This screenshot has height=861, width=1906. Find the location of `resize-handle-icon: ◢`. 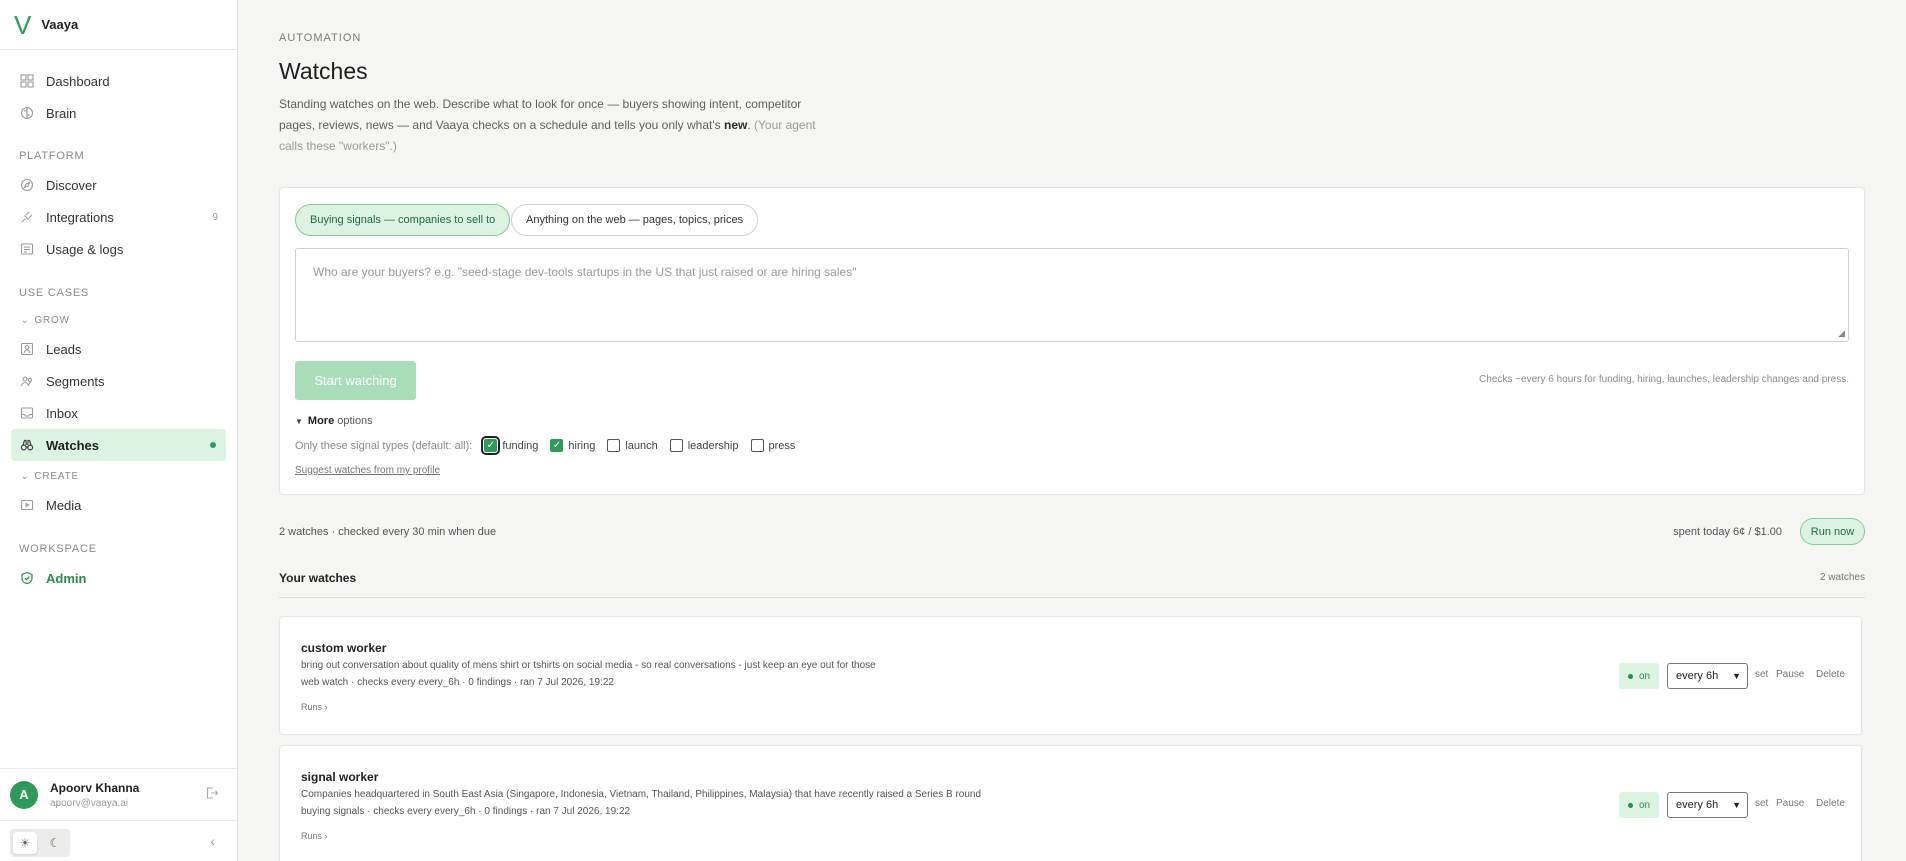

resize-handle-icon: ◢ is located at coordinates (1841, 333).